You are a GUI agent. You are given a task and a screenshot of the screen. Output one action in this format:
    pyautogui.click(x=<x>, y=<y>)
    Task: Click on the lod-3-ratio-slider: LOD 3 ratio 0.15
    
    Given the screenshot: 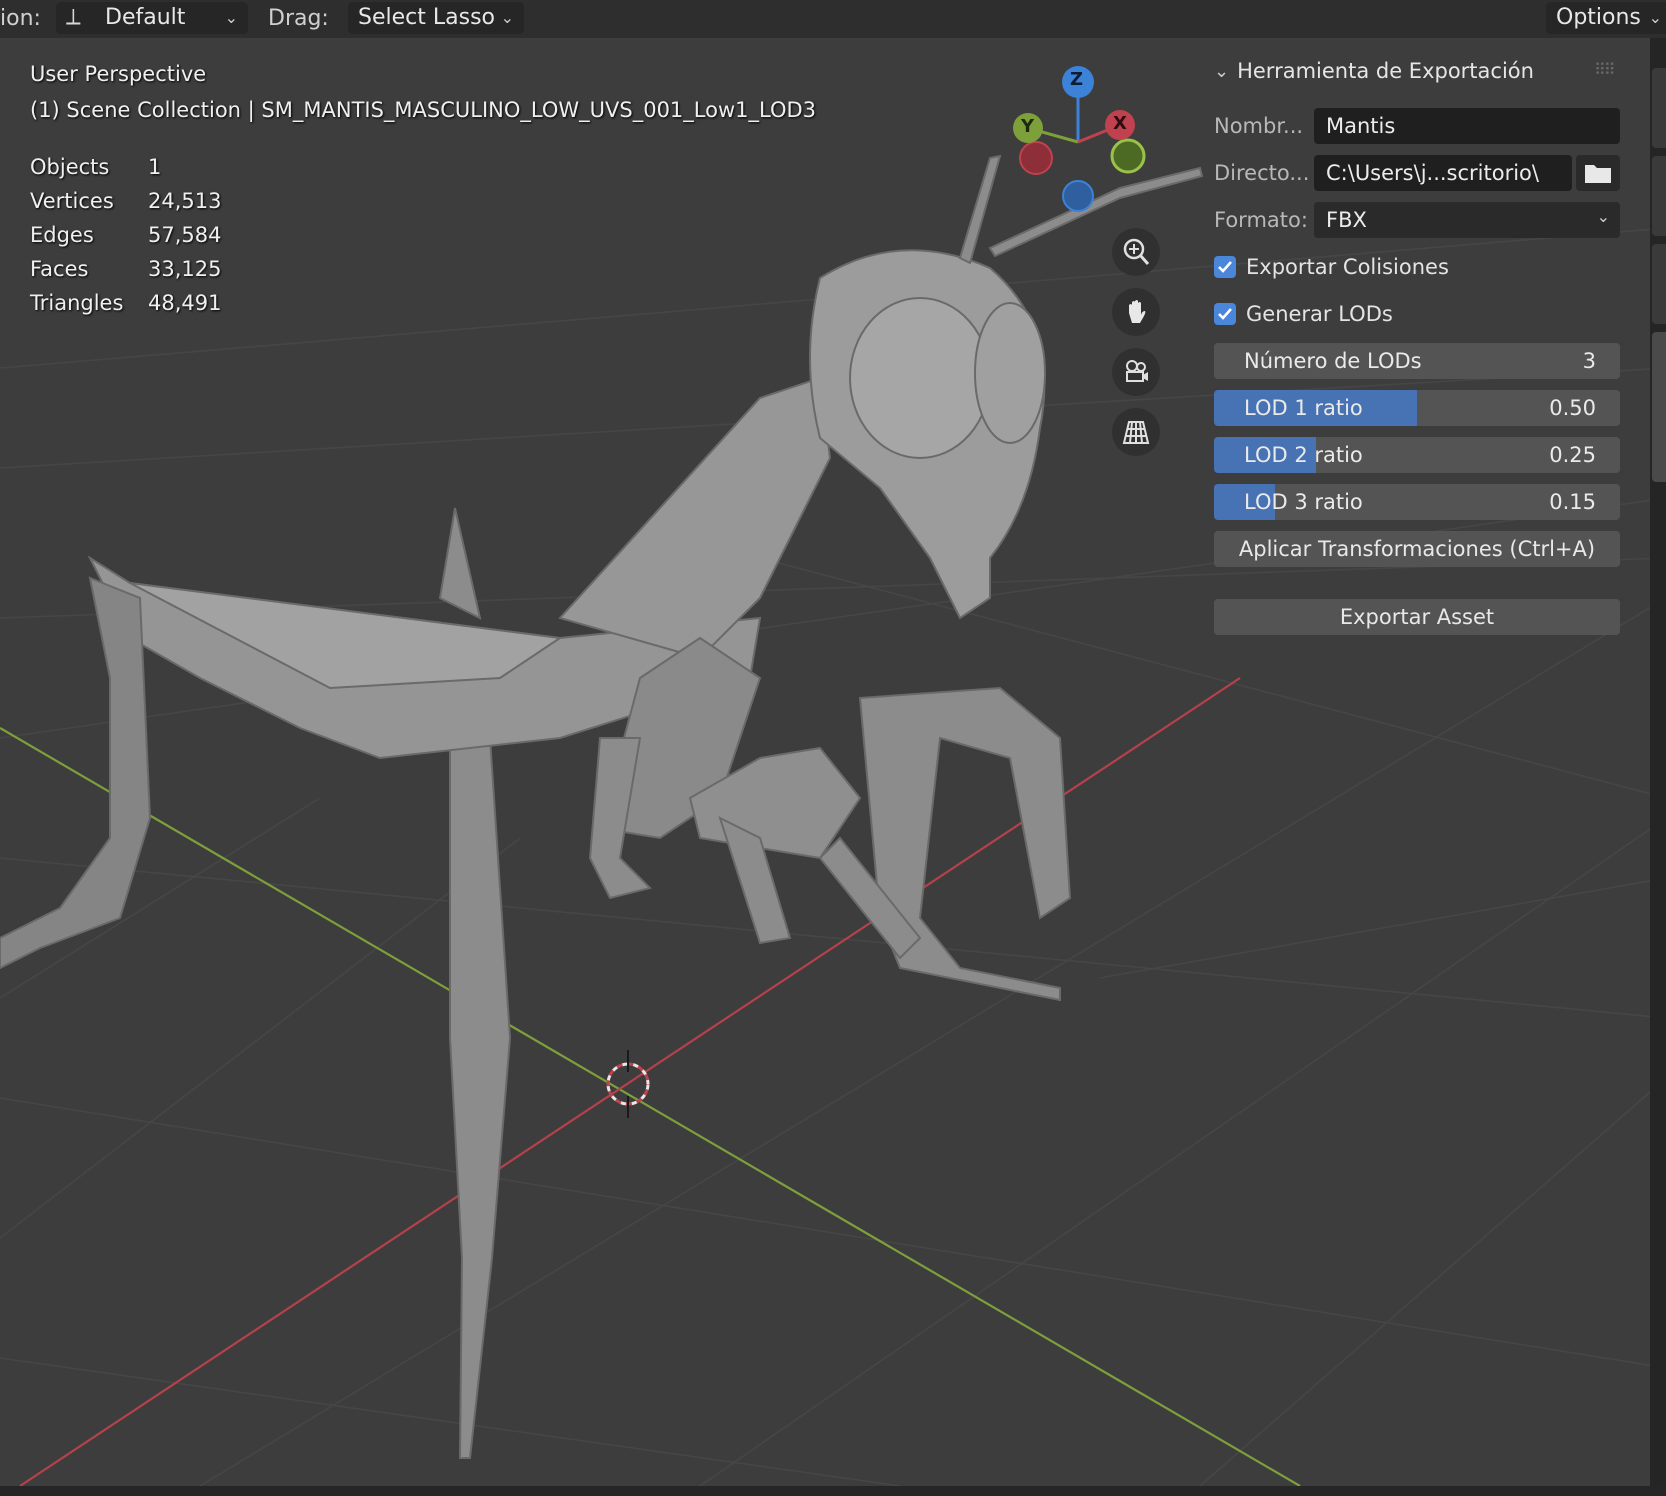 What is the action you would take?
    pyautogui.click(x=1417, y=502)
    